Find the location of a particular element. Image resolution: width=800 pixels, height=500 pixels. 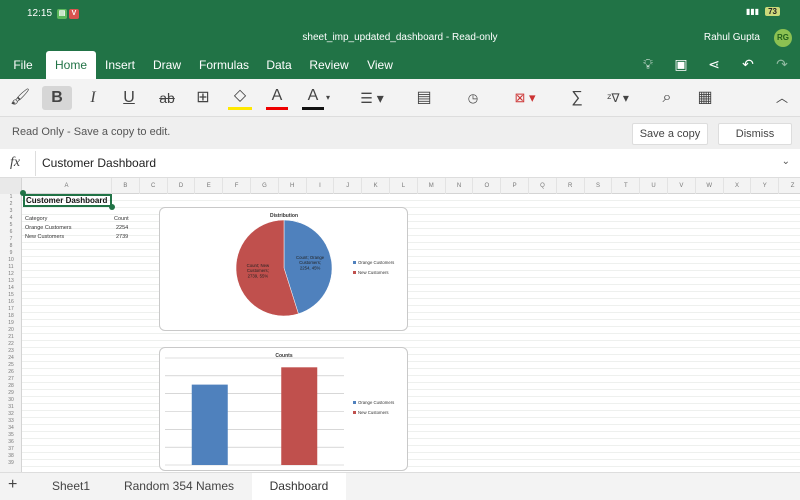

row-header-8: 8 is located at coordinates (11, 246).